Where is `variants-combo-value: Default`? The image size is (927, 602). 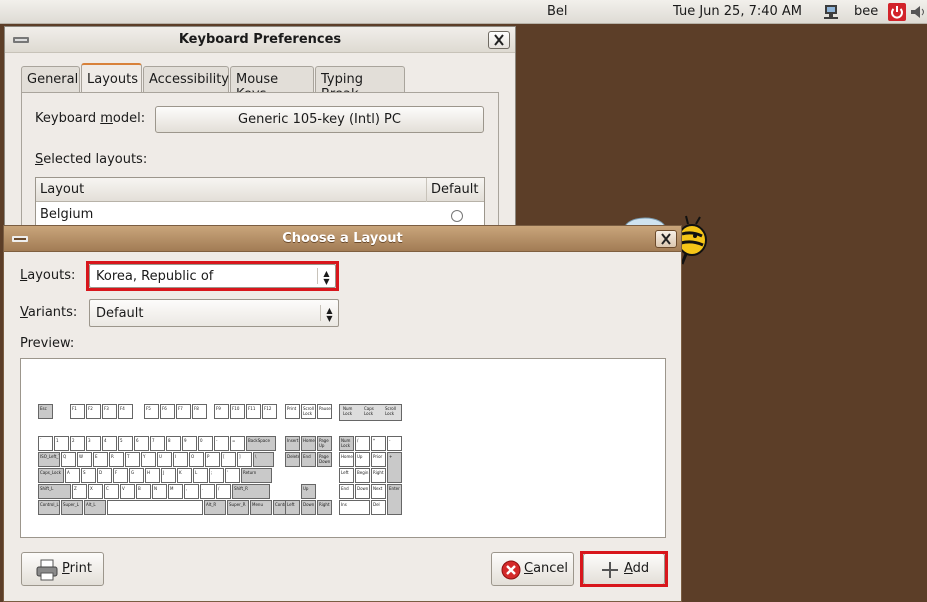 variants-combo-value: Default is located at coordinates (120, 313).